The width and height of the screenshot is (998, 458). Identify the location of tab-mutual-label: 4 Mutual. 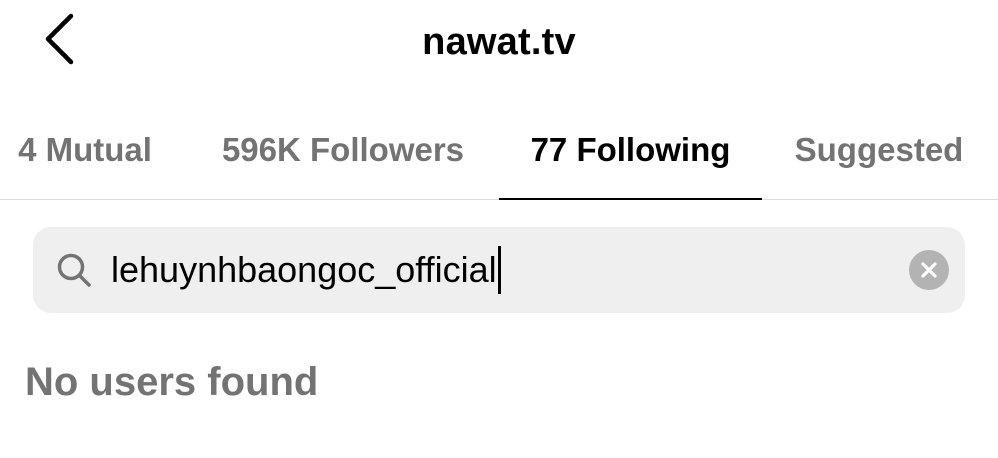
(85, 149).